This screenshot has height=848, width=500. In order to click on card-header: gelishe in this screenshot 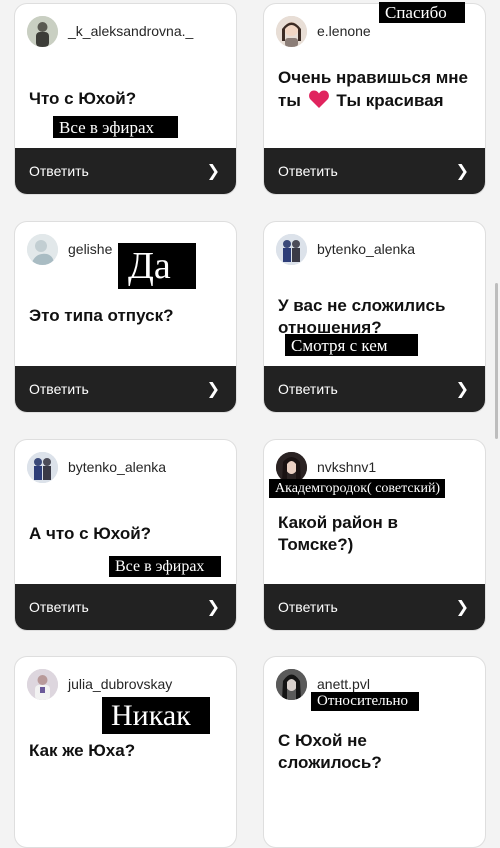, I will do `click(69, 249)`.